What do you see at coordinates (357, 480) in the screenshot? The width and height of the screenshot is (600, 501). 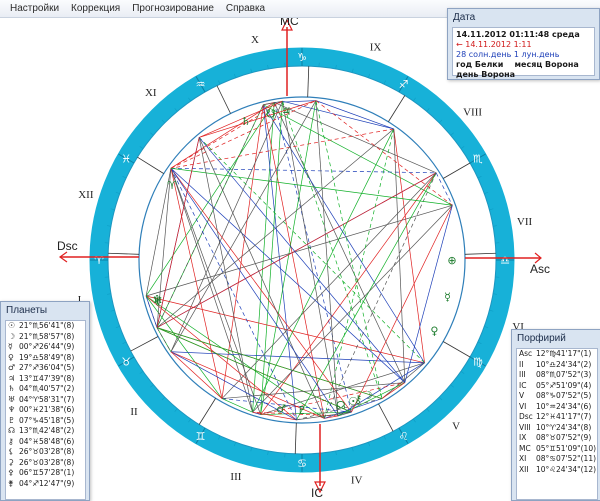 I see `house-numeral: IV` at bounding box center [357, 480].